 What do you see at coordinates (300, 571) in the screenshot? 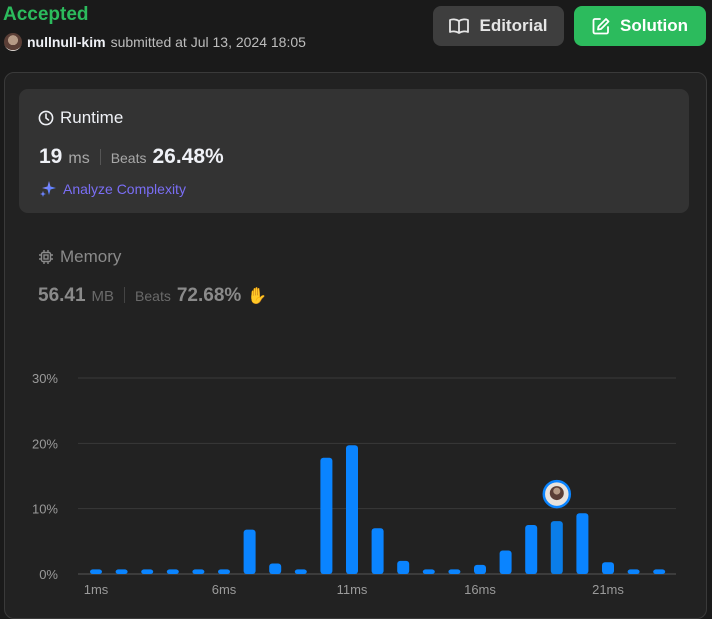
I see `bar-9ms` at bounding box center [300, 571].